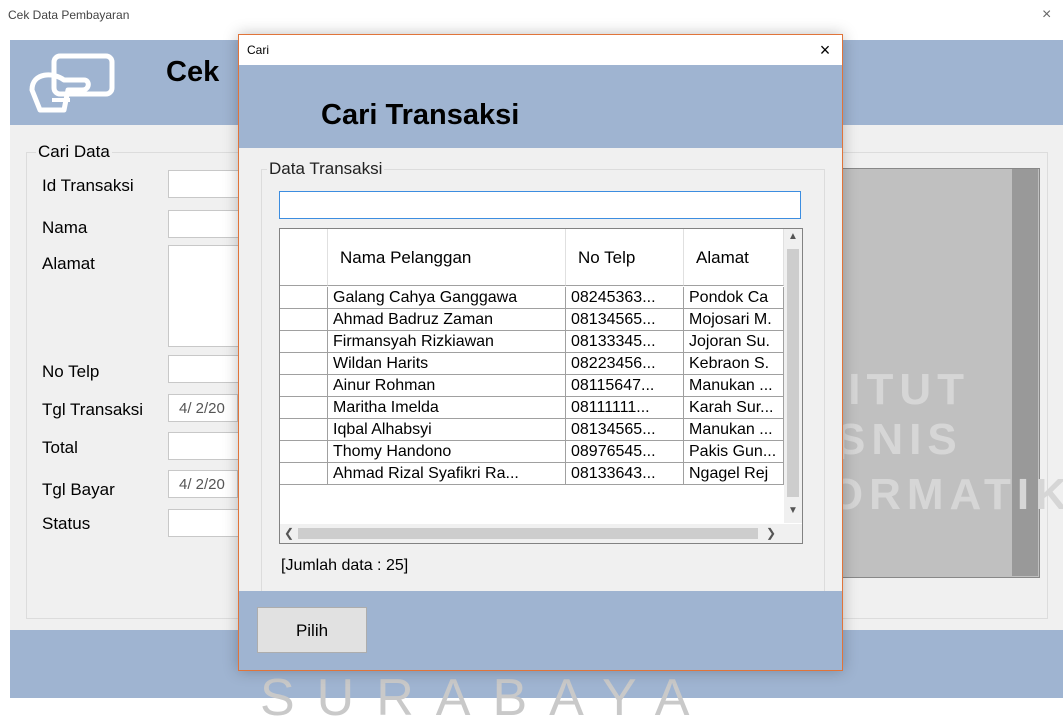  Describe the element at coordinates (60, 447) in the screenshot. I see `label-total: Total` at that location.